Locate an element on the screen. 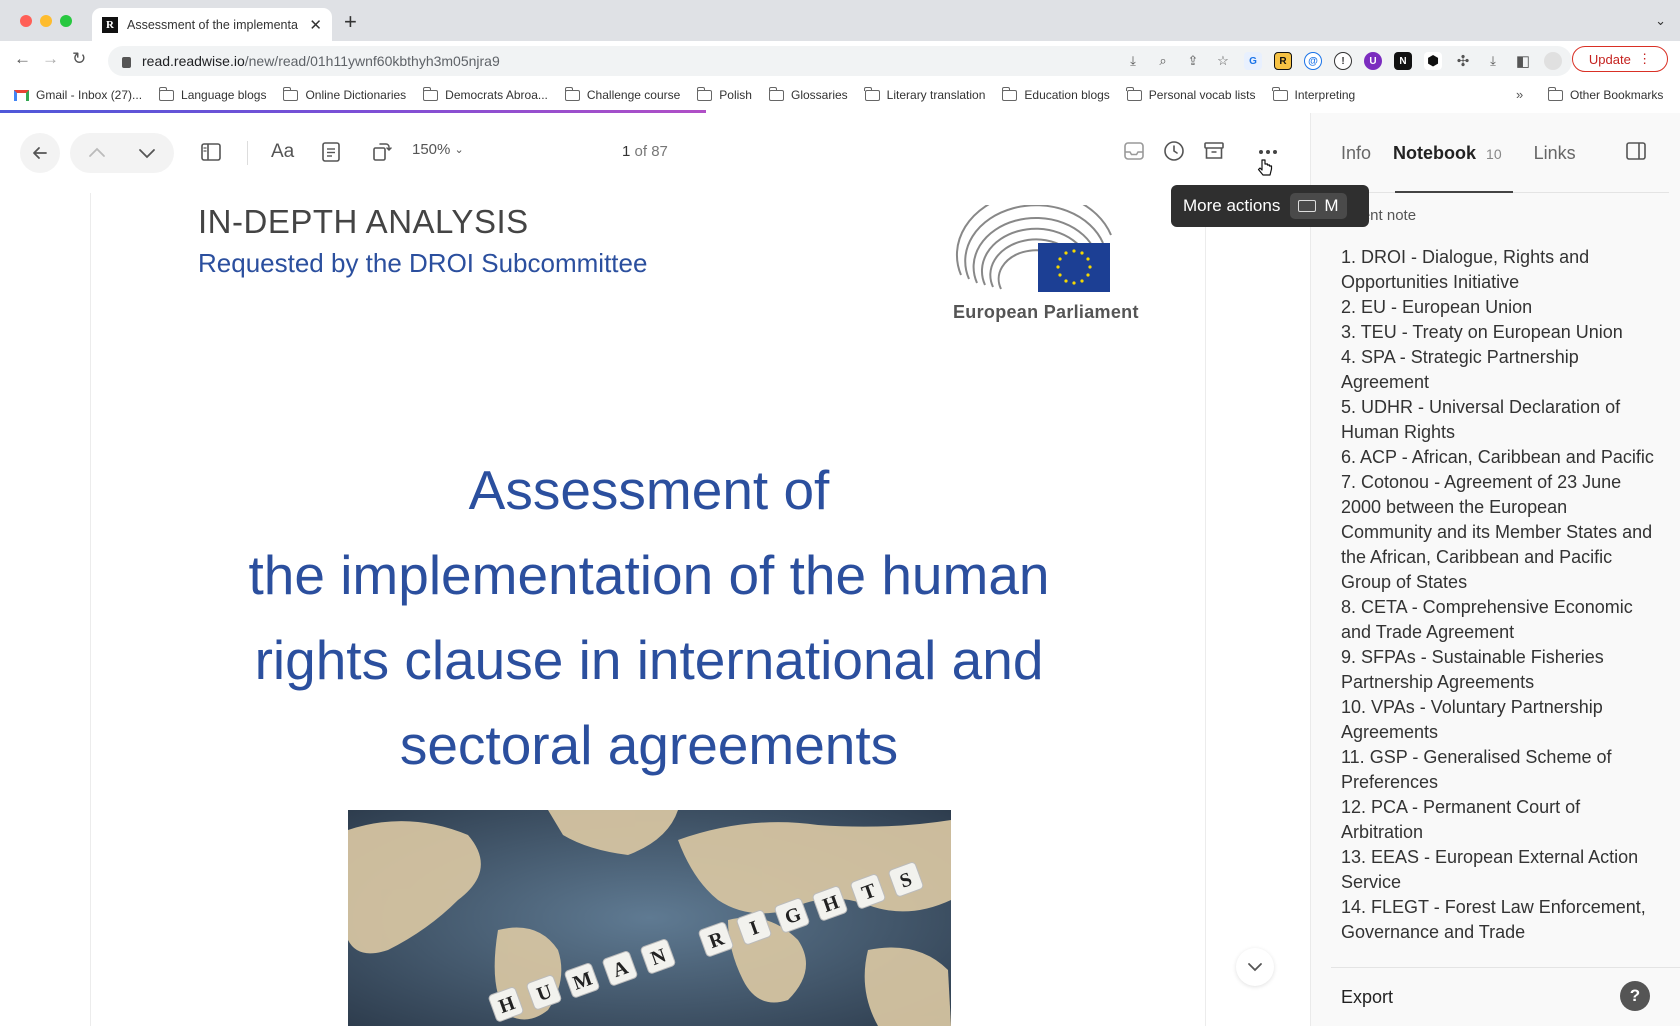 The height and width of the screenshot is (1026, 1680). document-view-icon is located at coordinates (331, 152).